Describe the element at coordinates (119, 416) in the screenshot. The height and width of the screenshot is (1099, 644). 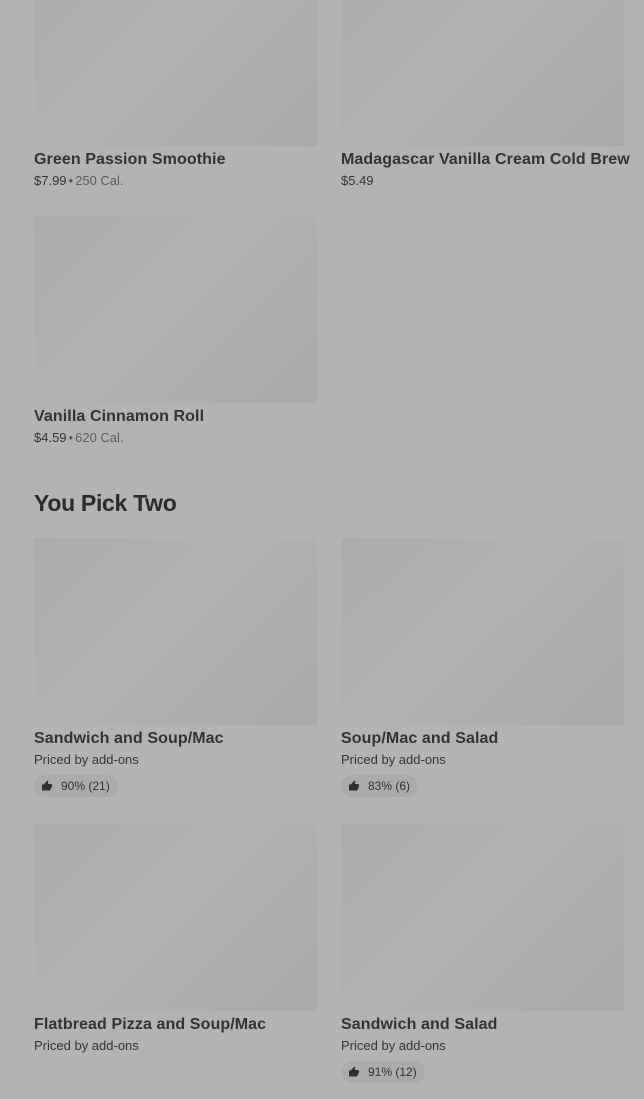
I see `item-name: Vanilla Cinnamon Roll` at that location.